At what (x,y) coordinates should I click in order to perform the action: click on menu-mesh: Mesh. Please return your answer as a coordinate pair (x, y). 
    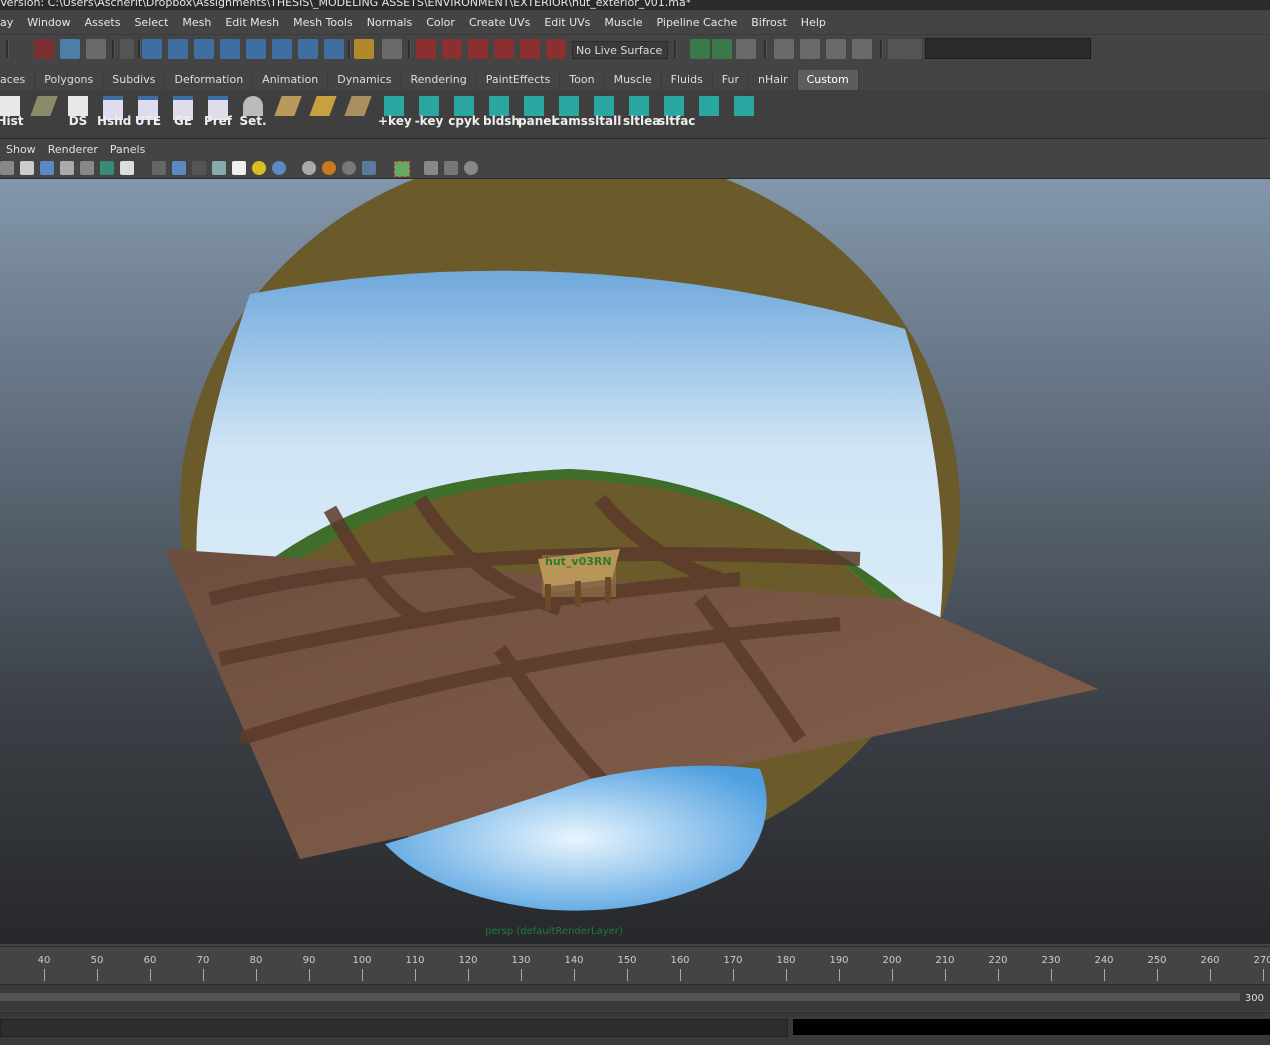
    Looking at the image, I should click on (196, 22).